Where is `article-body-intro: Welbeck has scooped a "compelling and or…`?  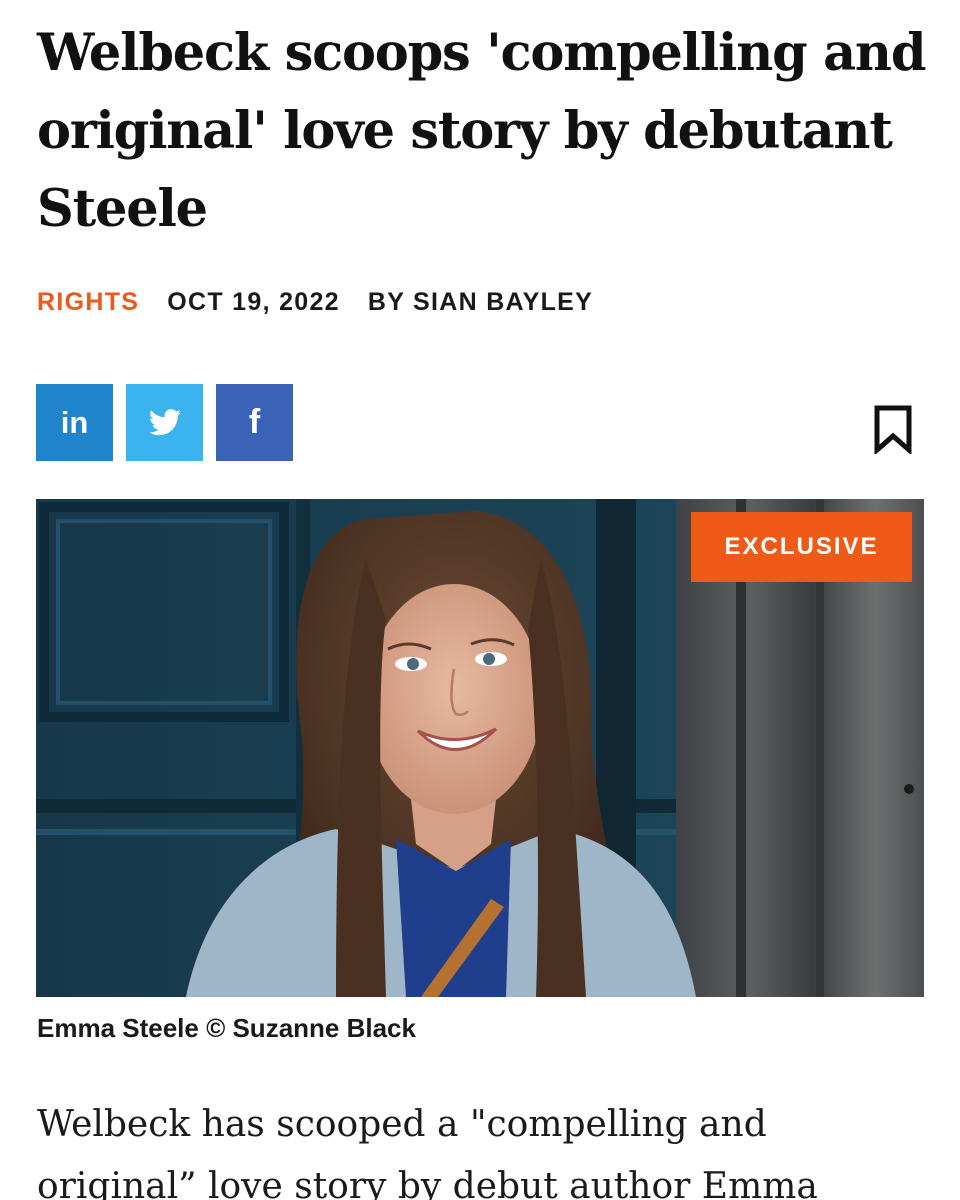 article-body-intro: Welbeck has scooped a "compelling and or… is located at coordinates (427, 1152).